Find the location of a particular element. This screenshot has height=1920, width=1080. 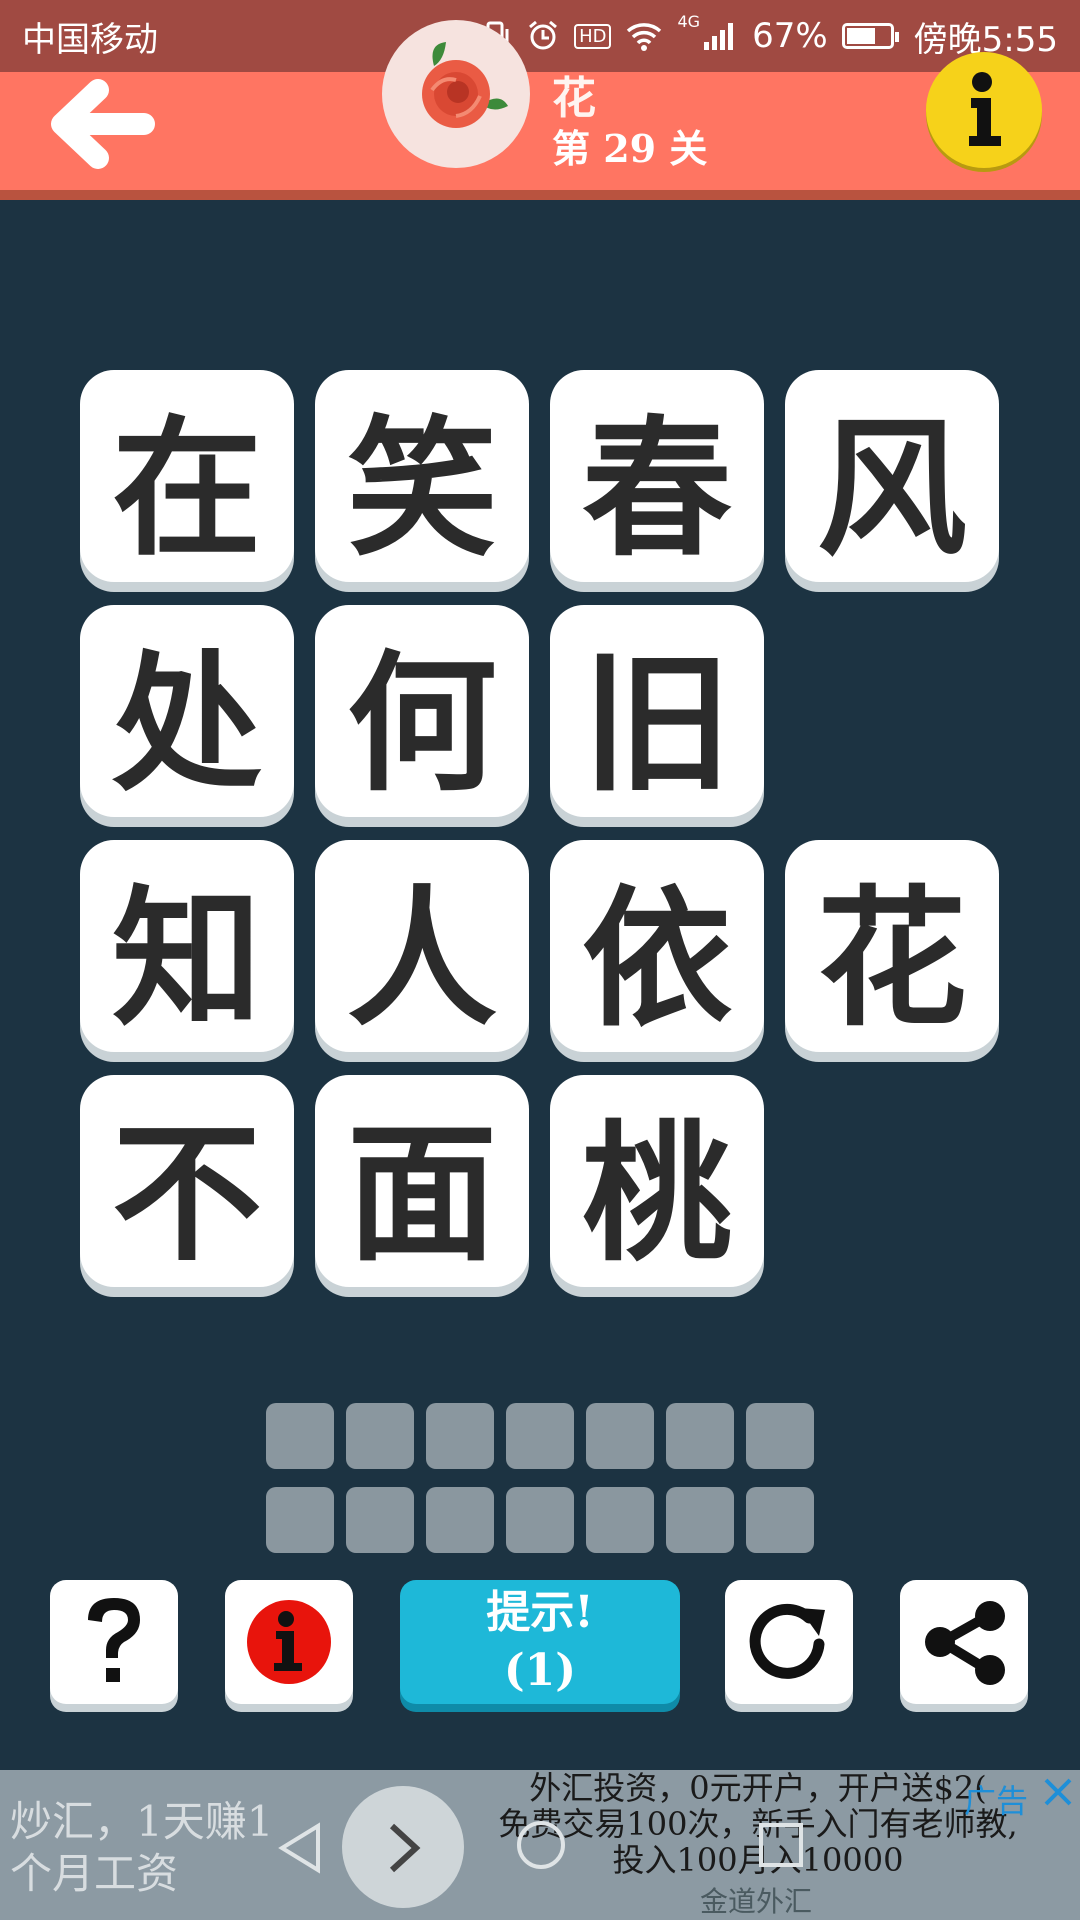

status-bar: 中国移动 HD 4G 67% 傍晚5:55 is located at coordinates (540, 36).